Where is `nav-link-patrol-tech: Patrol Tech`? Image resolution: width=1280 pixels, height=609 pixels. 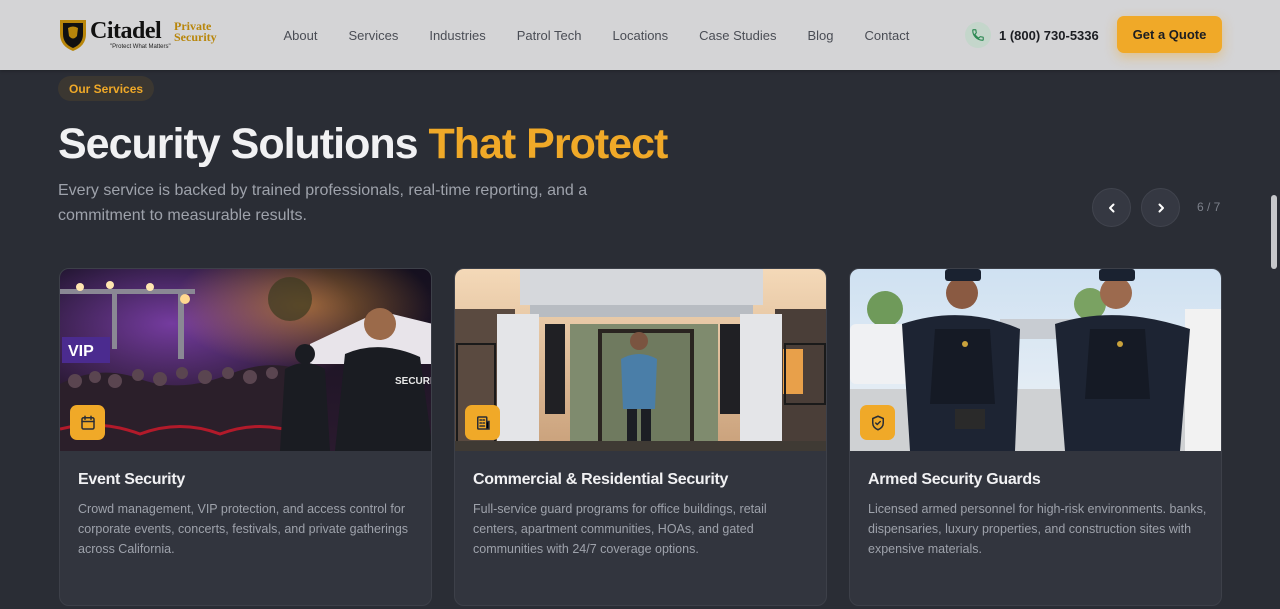
nav-link-patrol-tech: Patrol Tech is located at coordinates (549, 35).